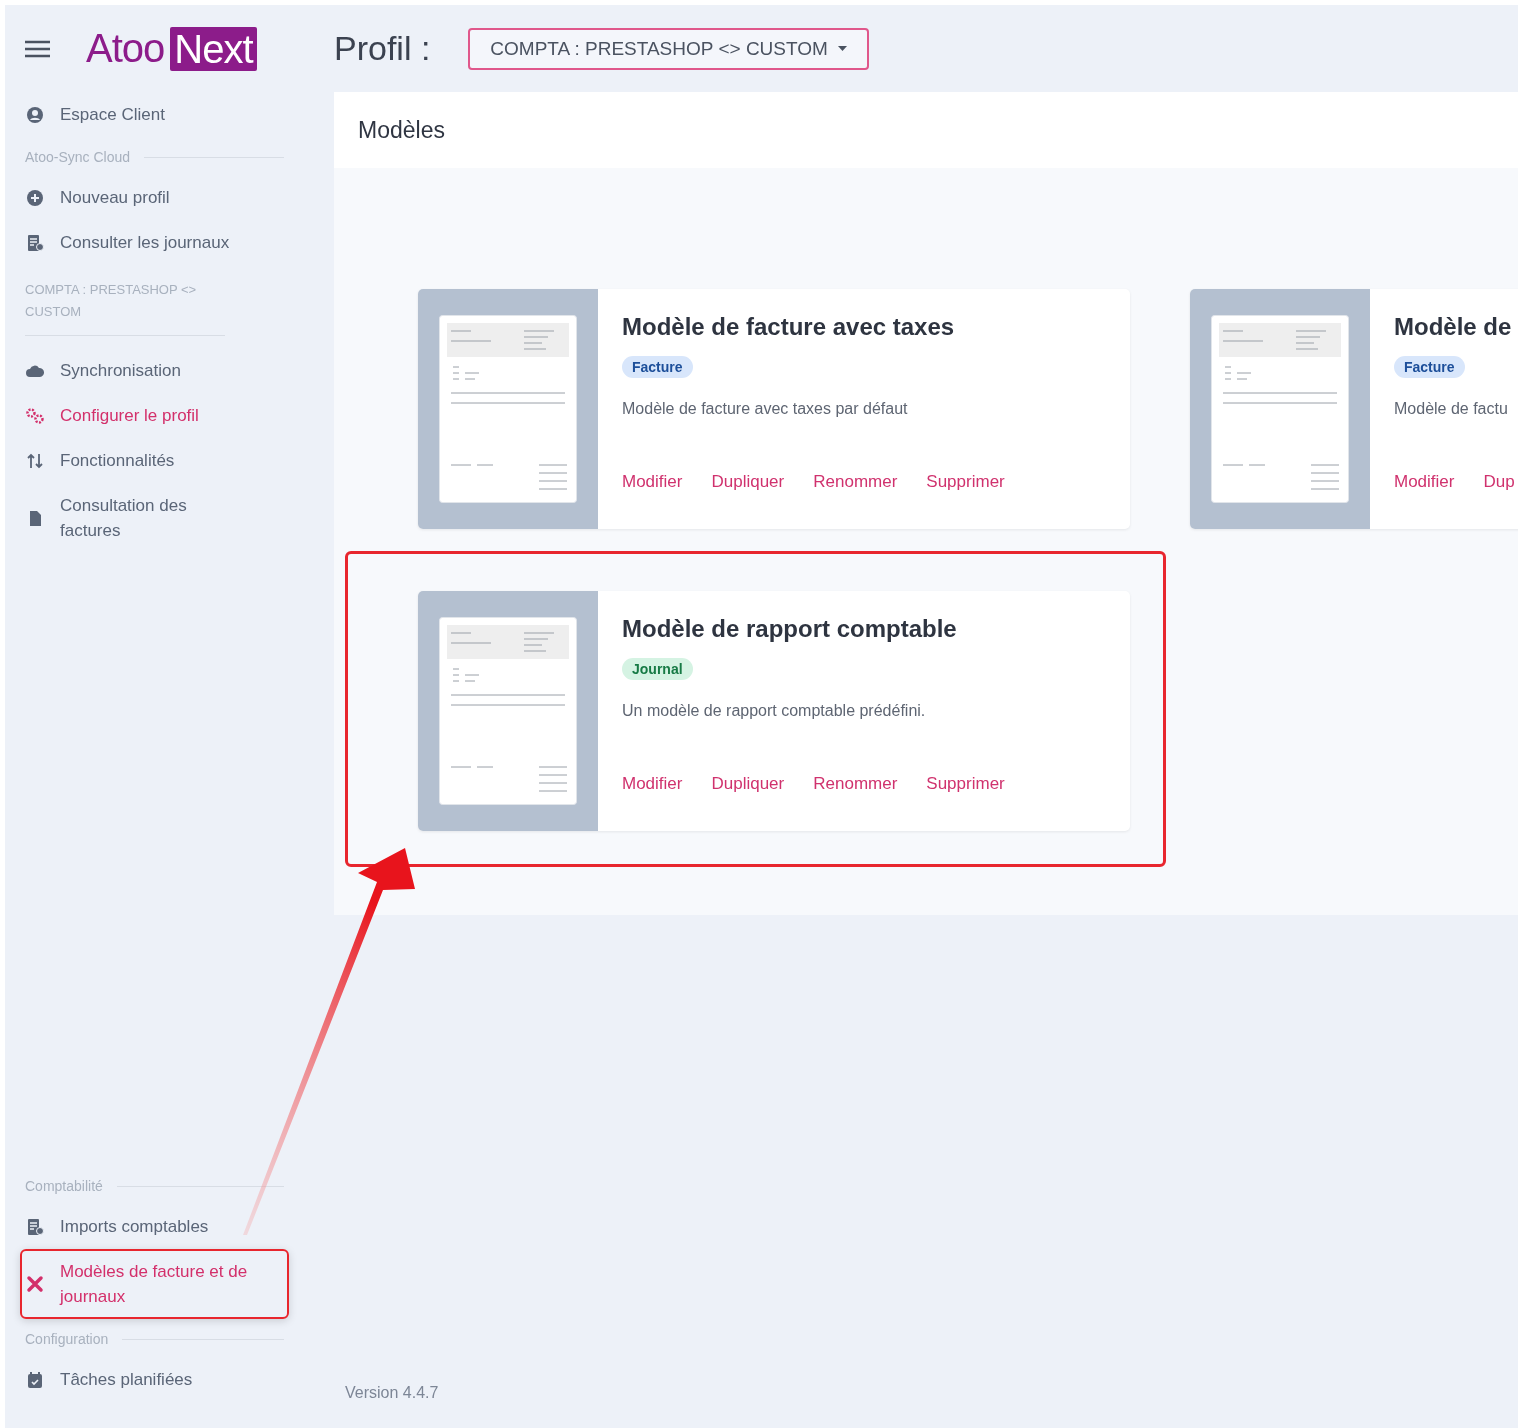 The image size is (1518, 1428). I want to click on sidebar-item: Imports comptables, so click(154, 1226).